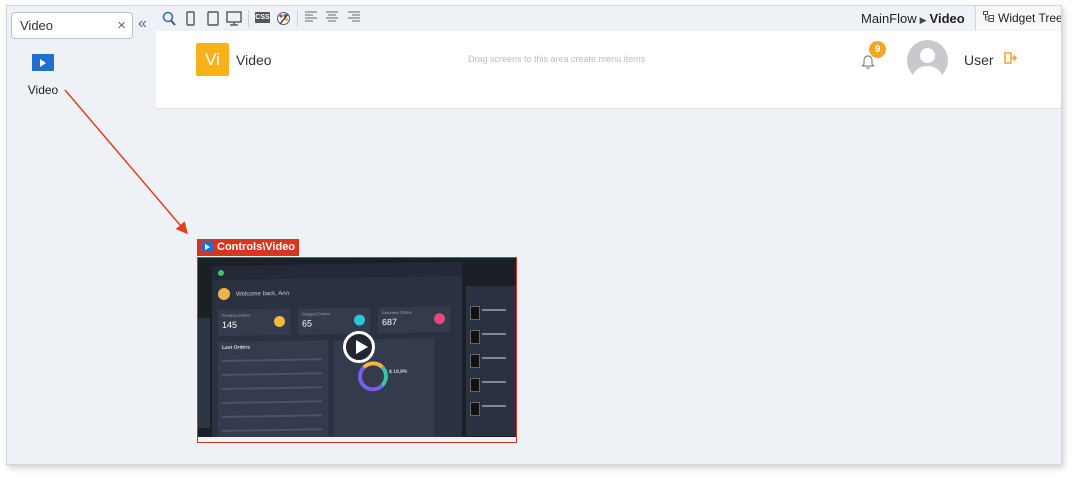  What do you see at coordinates (988, 18) in the screenshot?
I see `tree-icon` at bounding box center [988, 18].